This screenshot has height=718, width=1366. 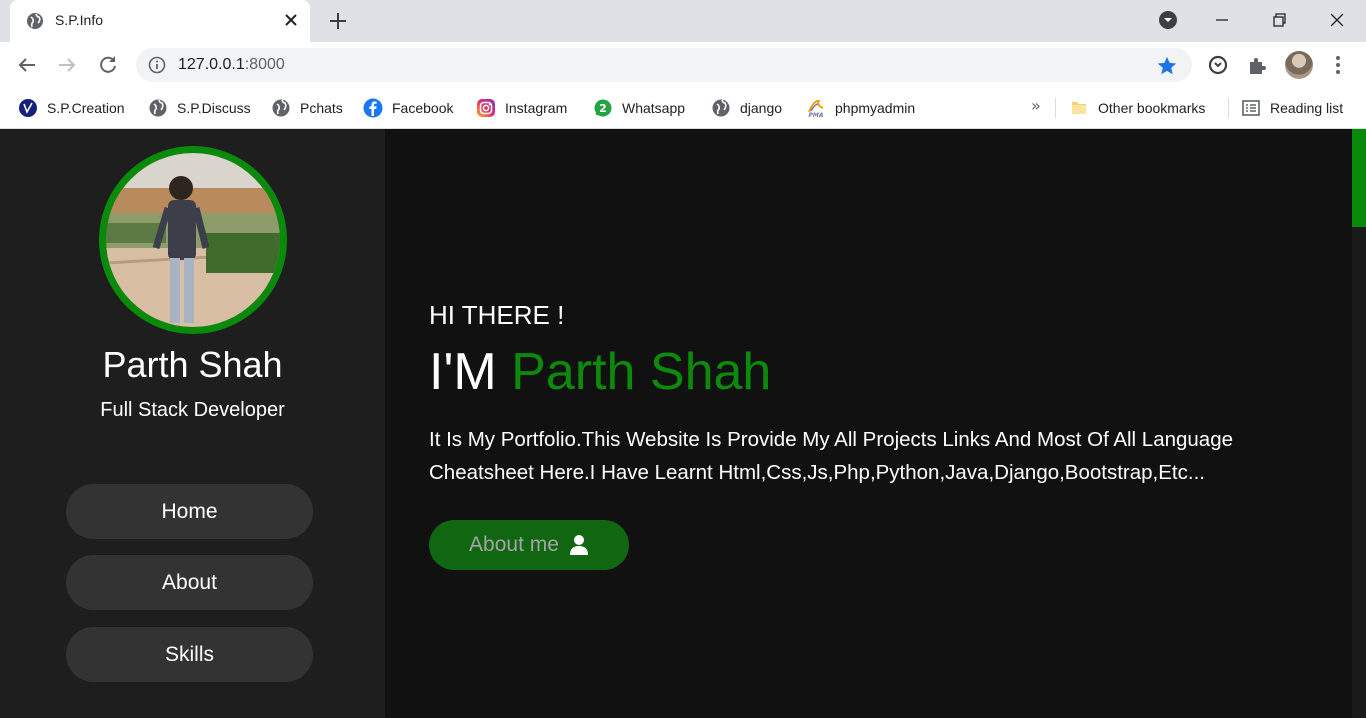 I want to click on bookmark-facebook: Facebook, so click(x=408, y=108).